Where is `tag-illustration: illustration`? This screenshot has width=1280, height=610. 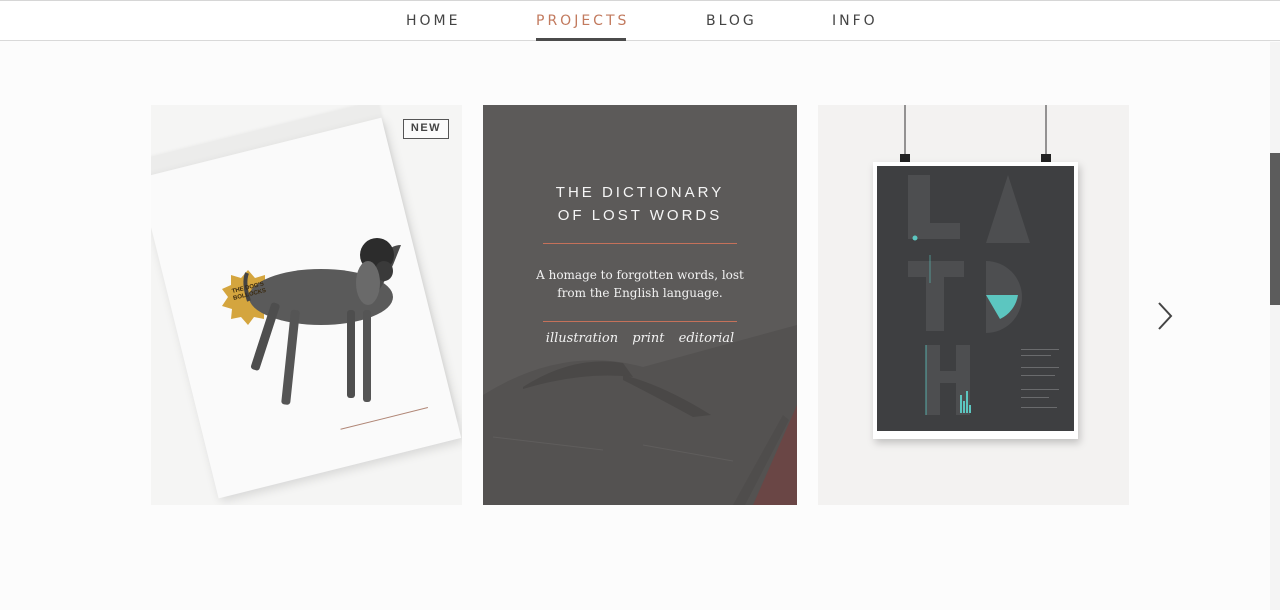
tag-illustration: illustration is located at coordinates (582, 338).